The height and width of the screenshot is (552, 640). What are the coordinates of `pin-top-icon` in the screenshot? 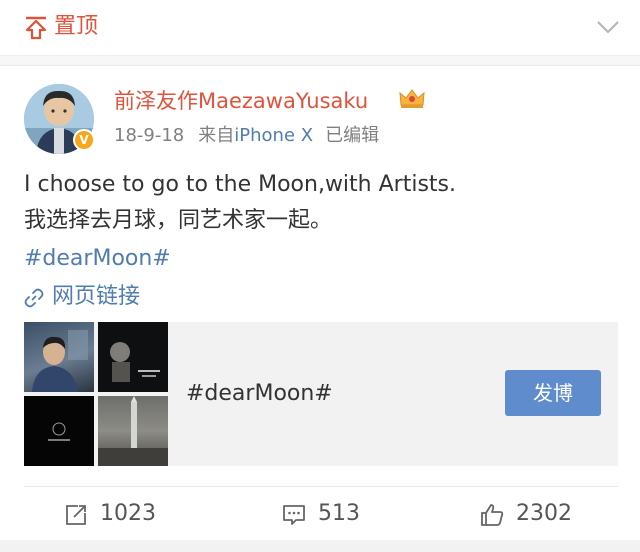 It's located at (36, 28).